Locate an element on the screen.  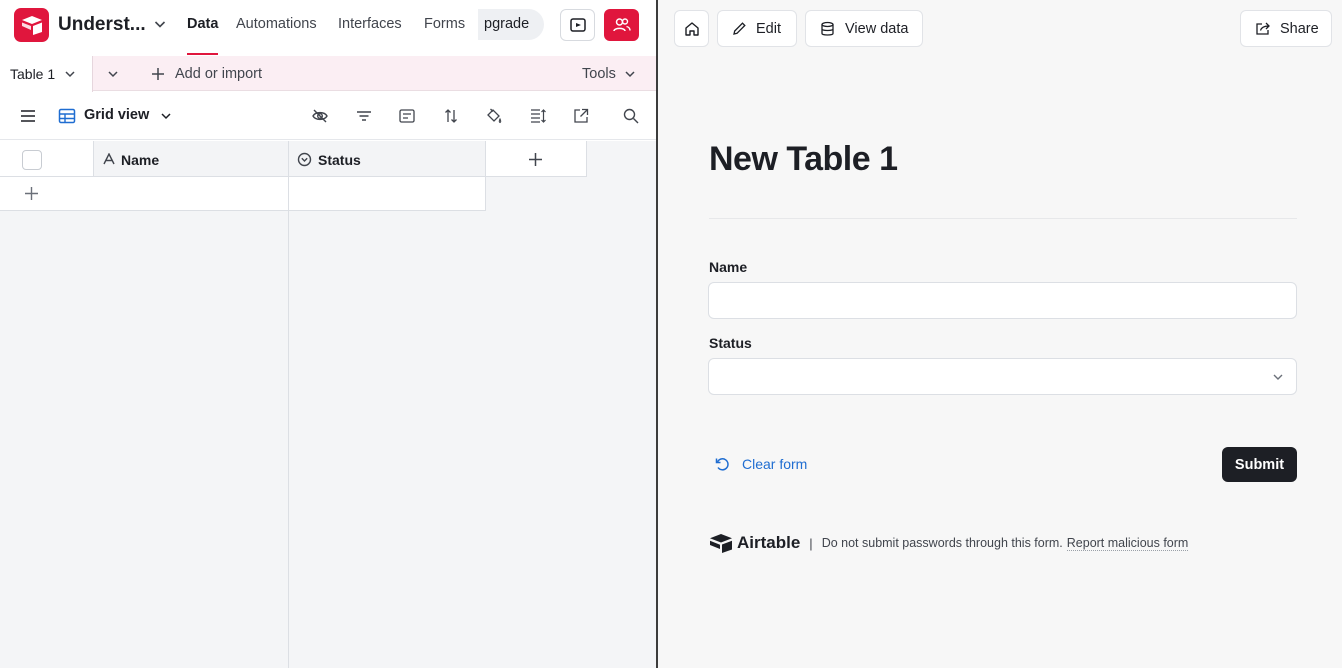
form-title: New Table 1 is located at coordinates (803, 159).